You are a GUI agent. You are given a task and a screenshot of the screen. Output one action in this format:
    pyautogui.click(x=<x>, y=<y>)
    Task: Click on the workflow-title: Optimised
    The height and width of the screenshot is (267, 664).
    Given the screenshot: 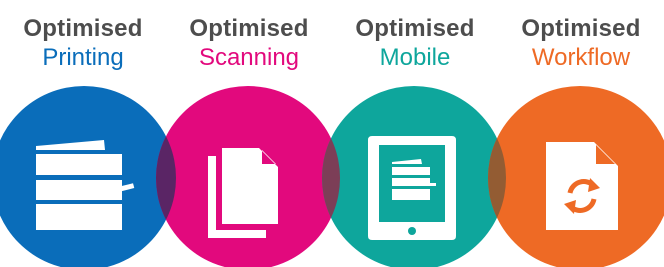 What is the action you would take?
    pyautogui.click(x=581, y=28)
    